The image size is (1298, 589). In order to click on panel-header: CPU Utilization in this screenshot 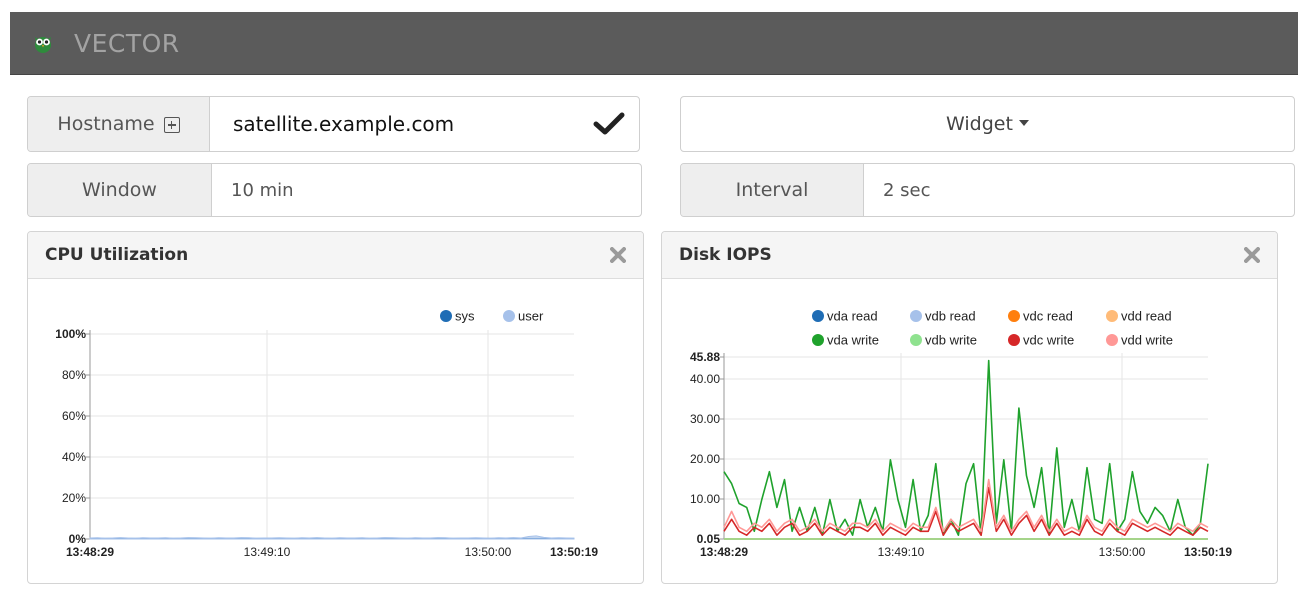, I will do `click(335, 255)`.